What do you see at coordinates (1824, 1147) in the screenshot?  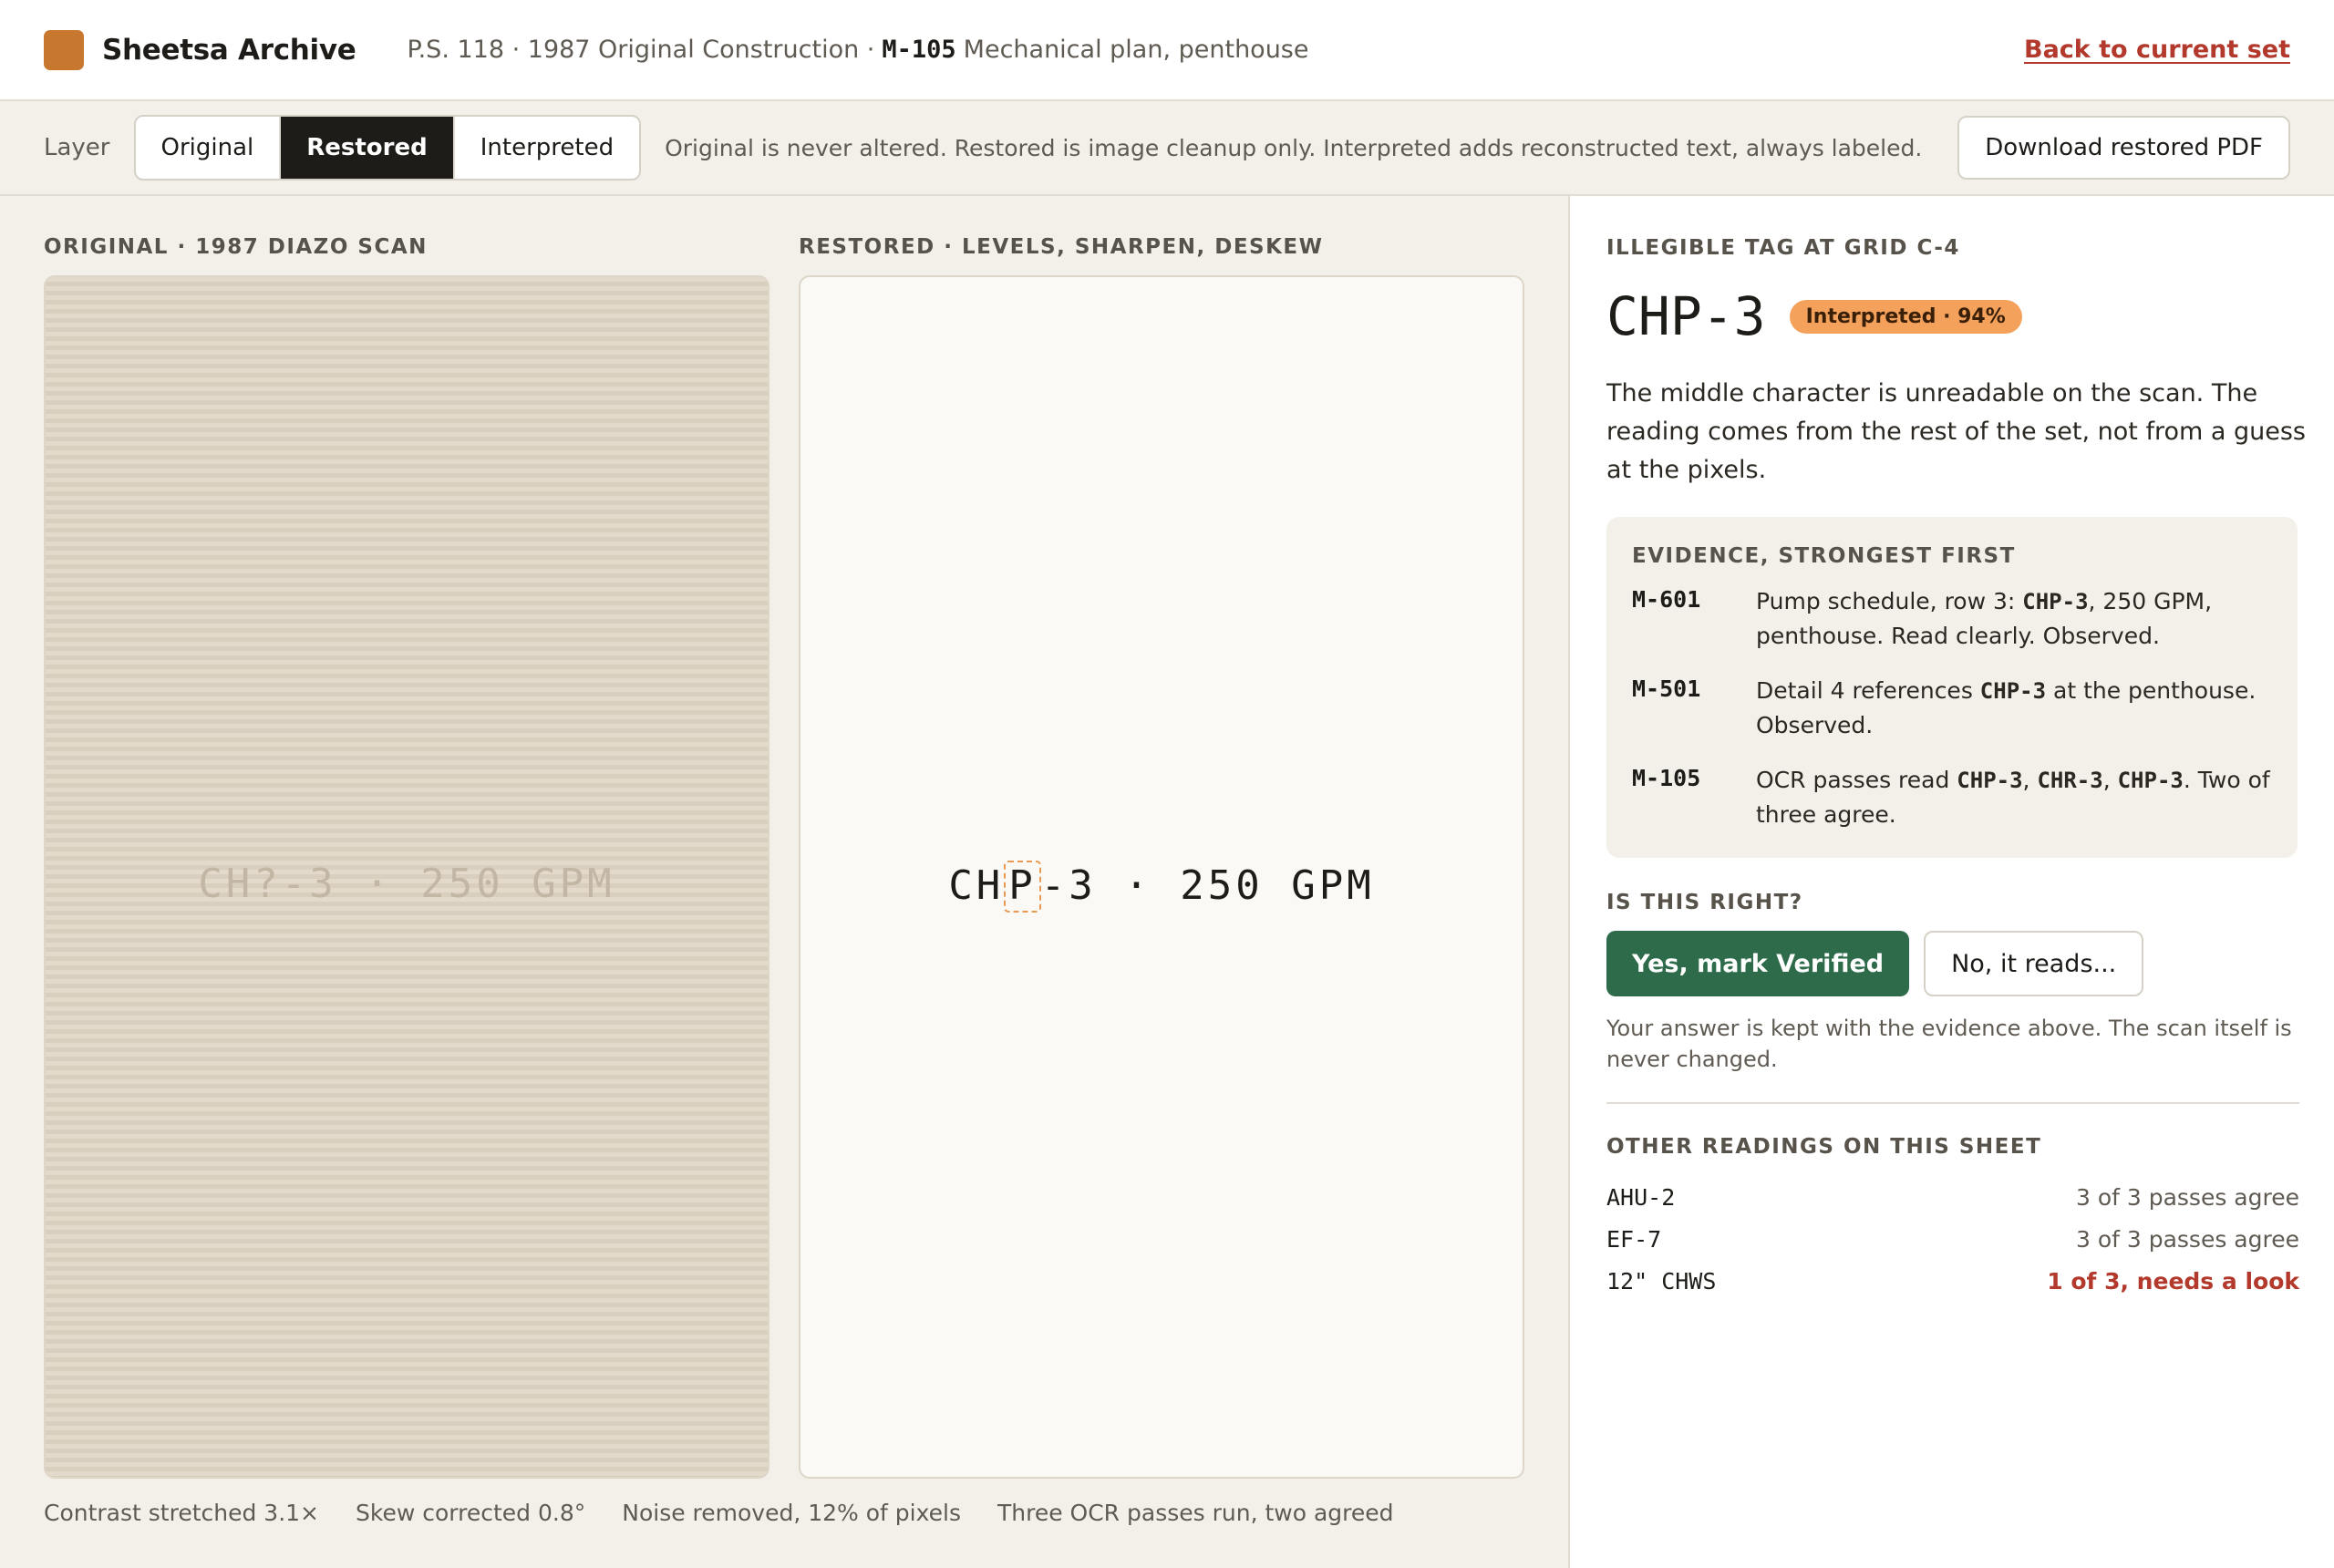 I see `other-readings-label: OTHER READINGS ON THIS SHEET` at bounding box center [1824, 1147].